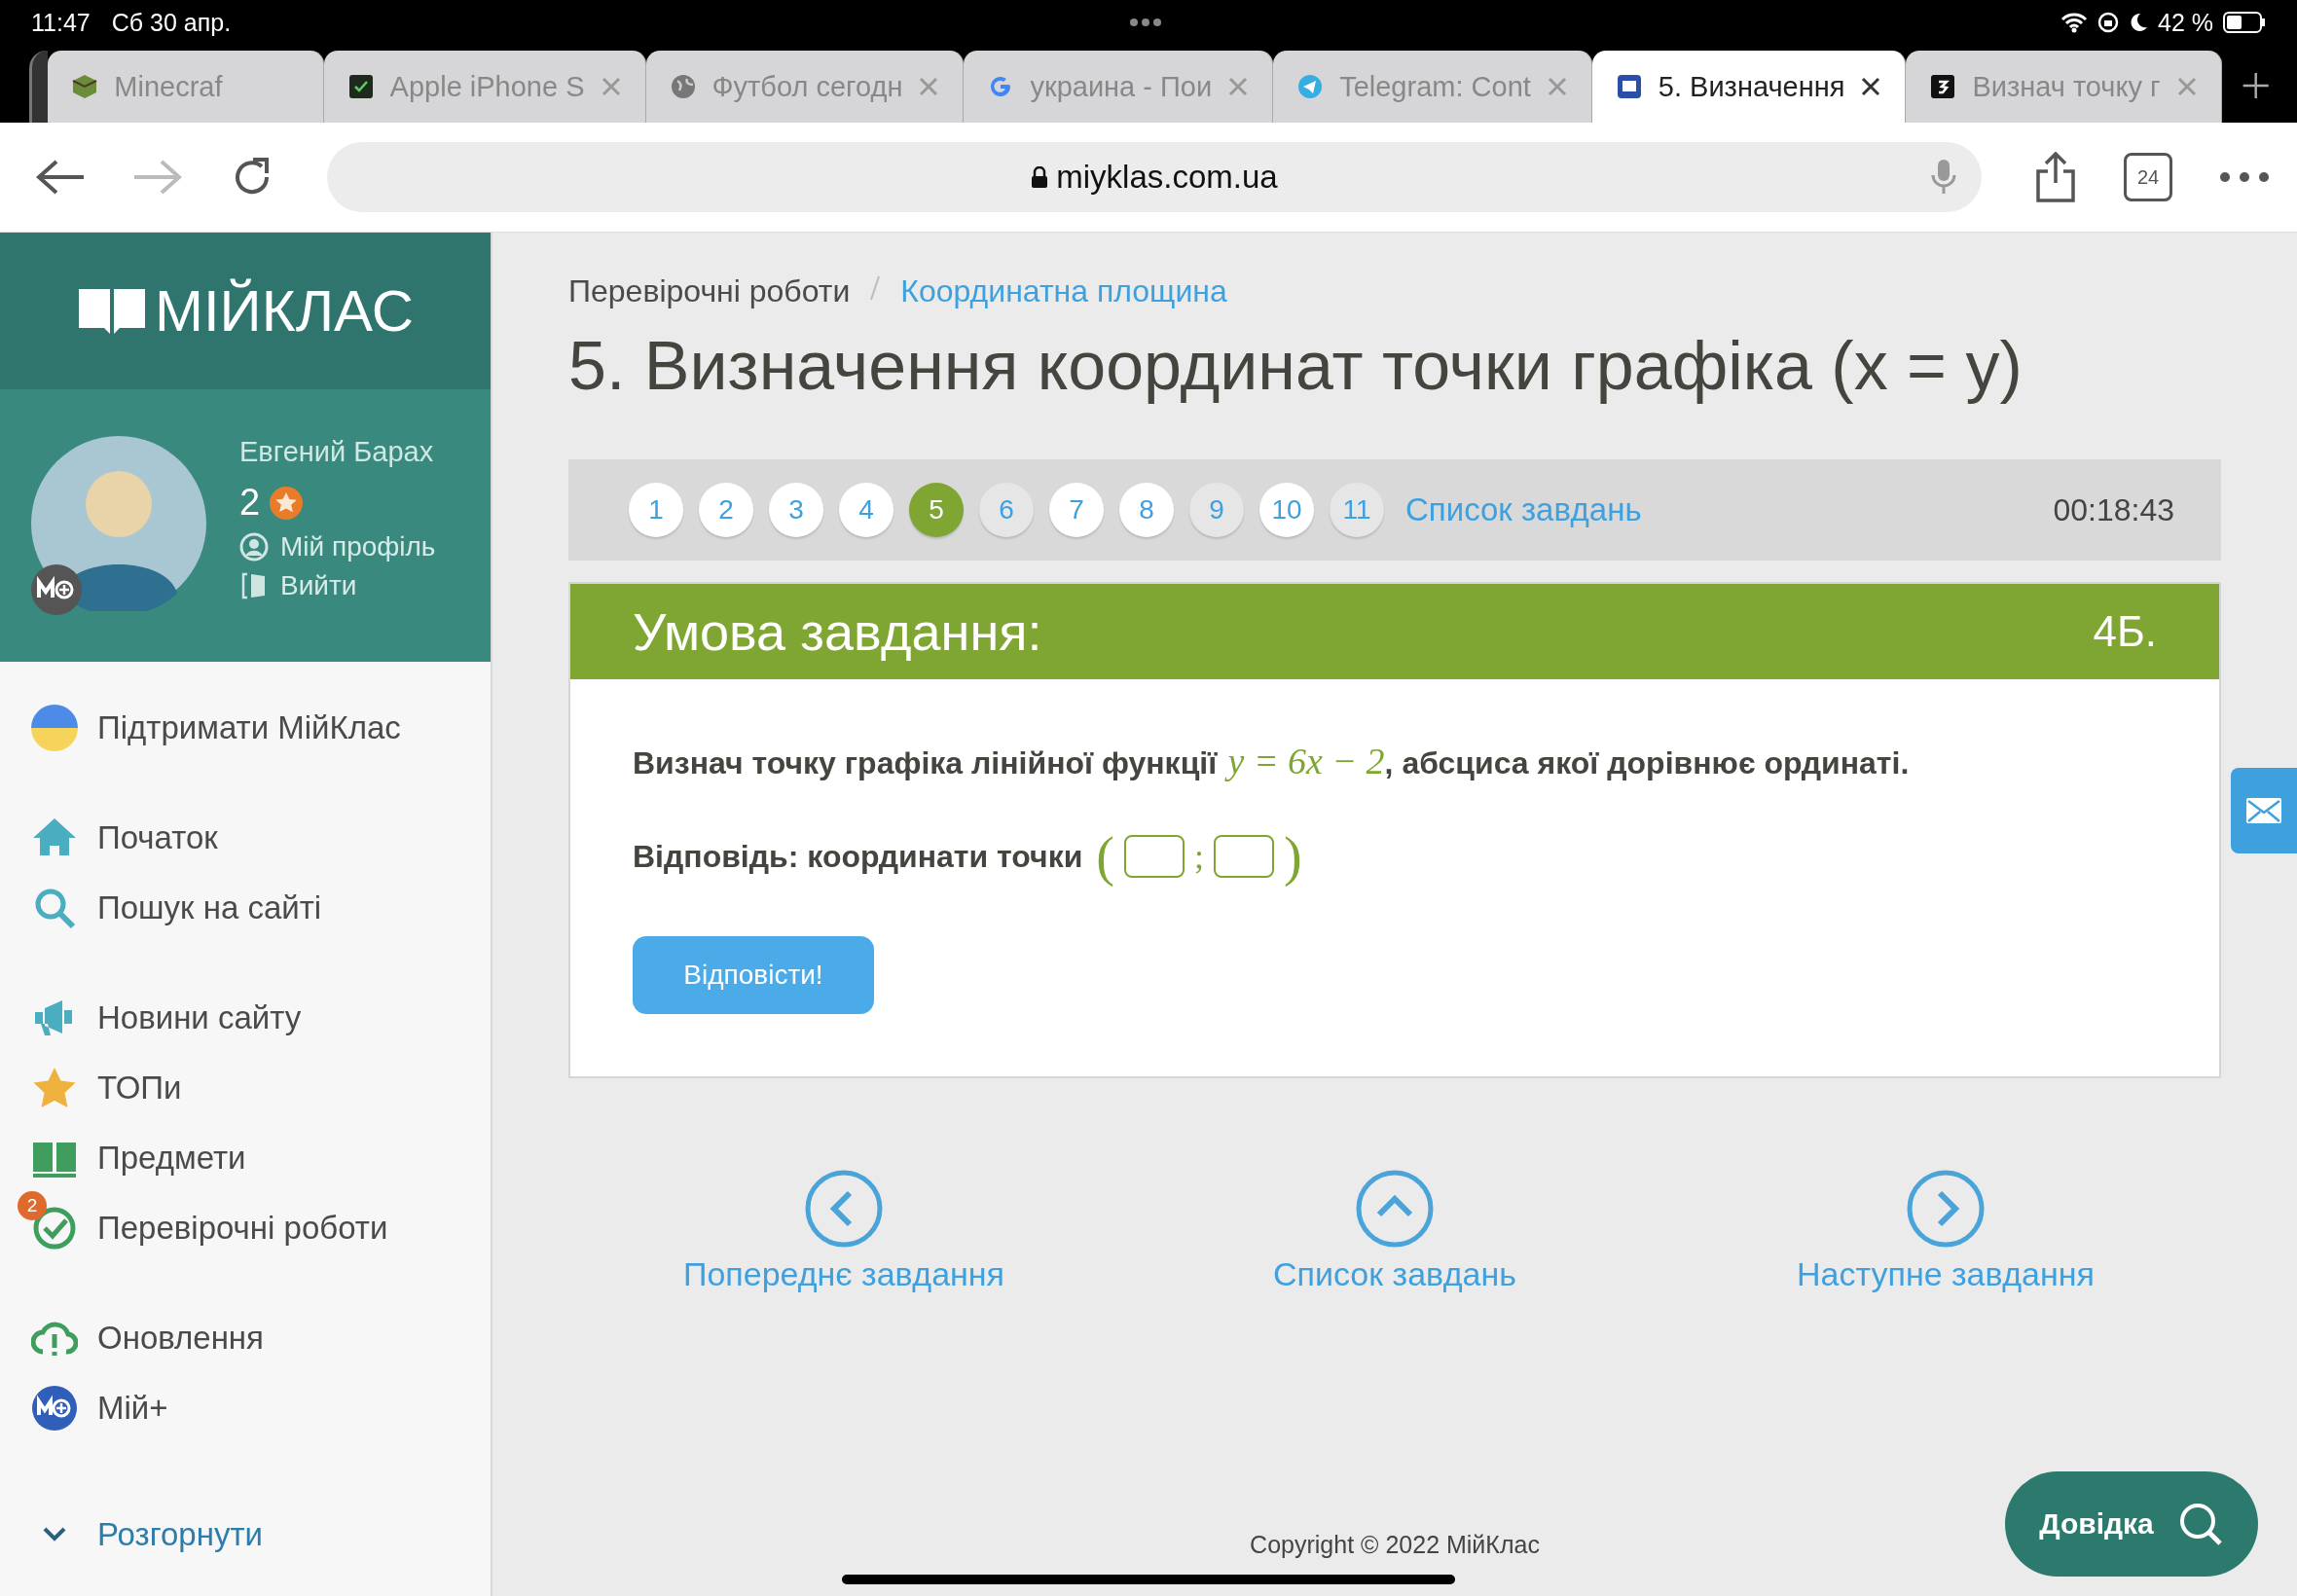  What do you see at coordinates (1063, 291) in the screenshot?
I see `breadcrumb-link: Координатна площина` at bounding box center [1063, 291].